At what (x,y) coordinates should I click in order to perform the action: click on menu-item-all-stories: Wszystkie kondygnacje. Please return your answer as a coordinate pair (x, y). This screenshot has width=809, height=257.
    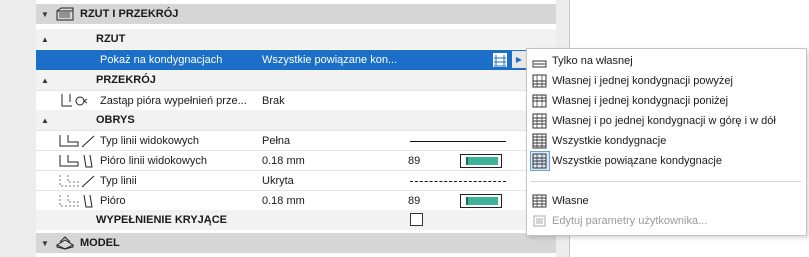
    Looking at the image, I should click on (666, 141).